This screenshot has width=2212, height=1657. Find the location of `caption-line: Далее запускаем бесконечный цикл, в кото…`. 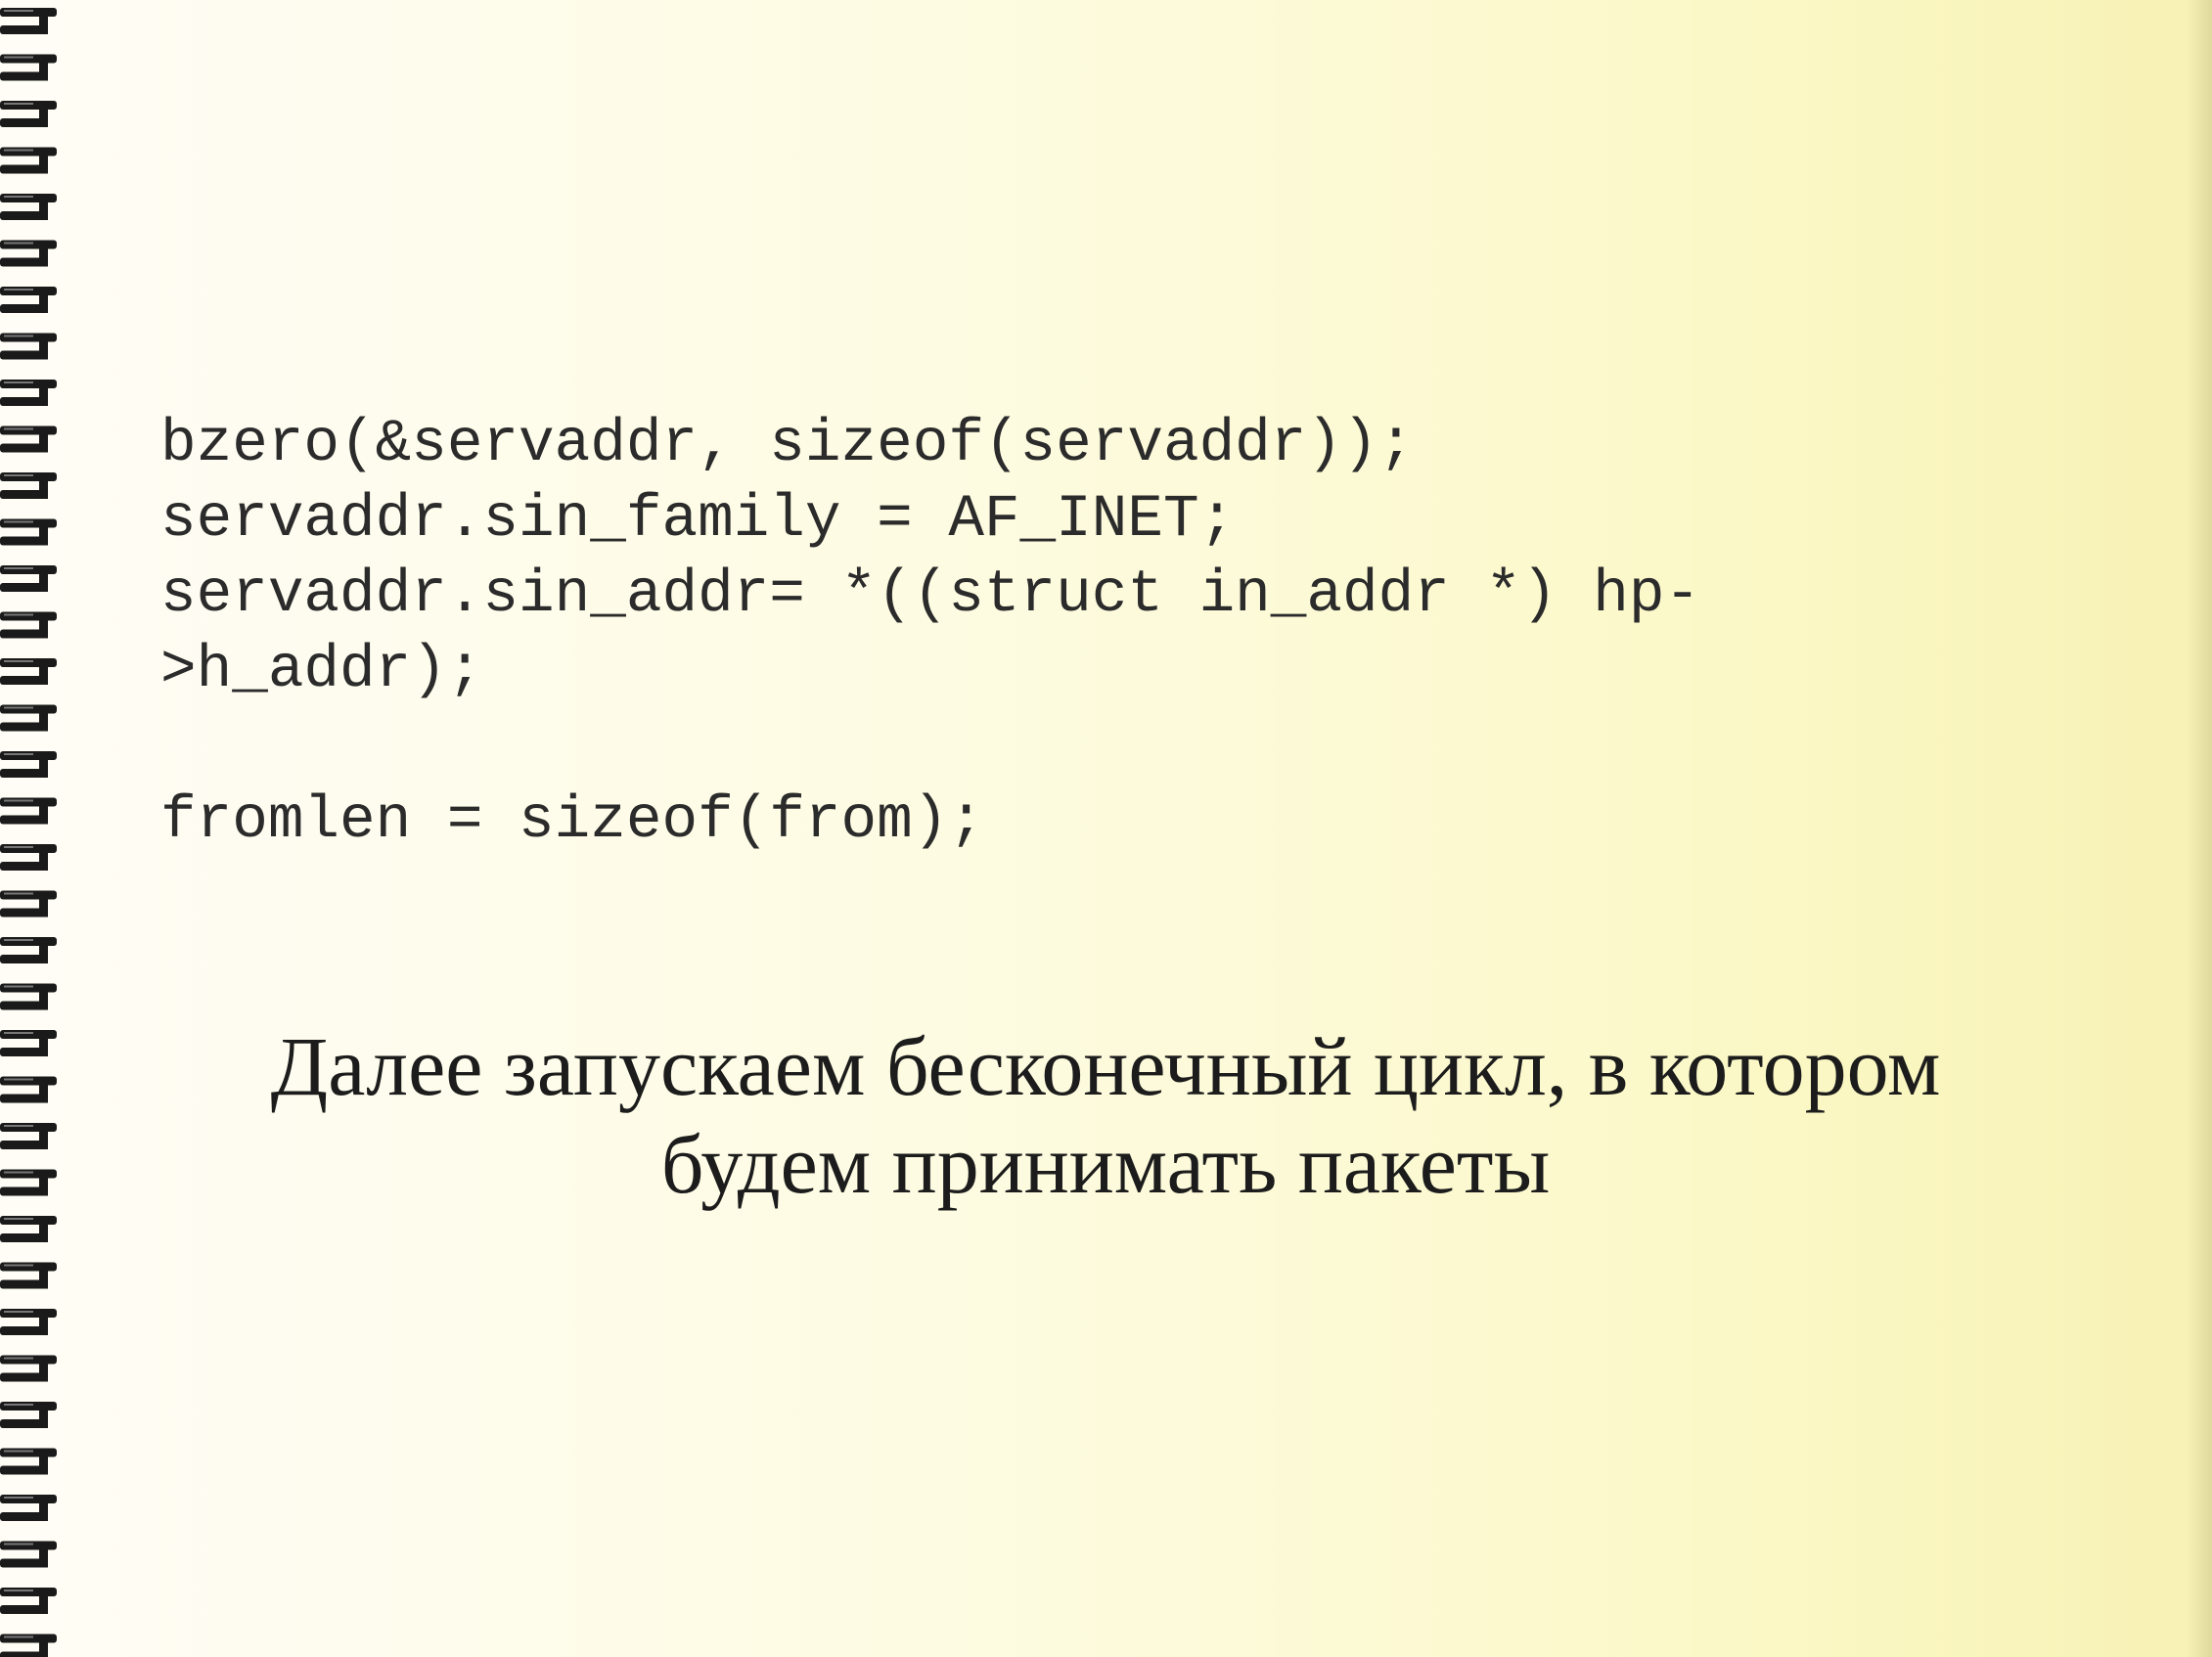

caption-line: Далее запускаем бесконечный цикл, в кото… is located at coordinates (1105, 1066).